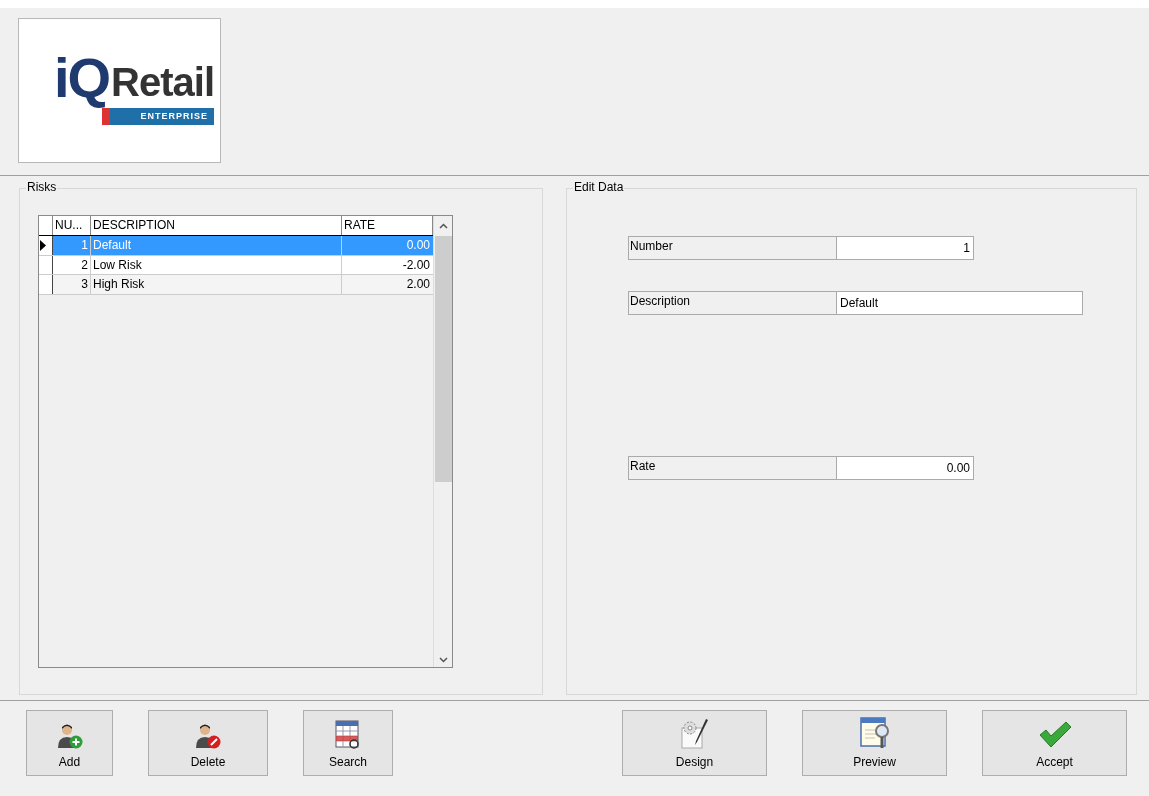  Describe the element at coordinates (443, 226) in the screenshot. I see `chevron-up-icon` at that location.